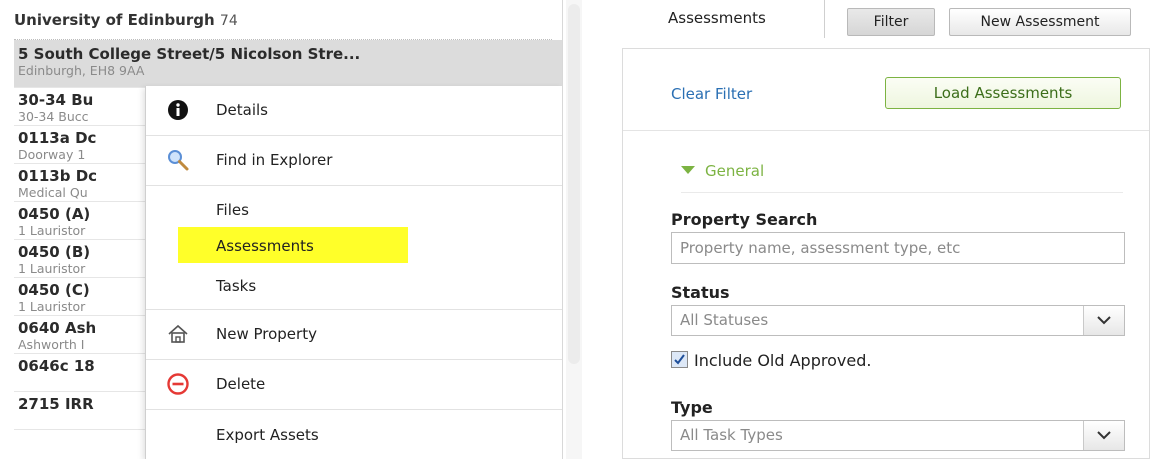 The height and width of the screenshot is (459, 1174). What do you see at coordinates (178, 160) in the screenshot?
I see `magnifier-icon` at bounding box center [178, 160].